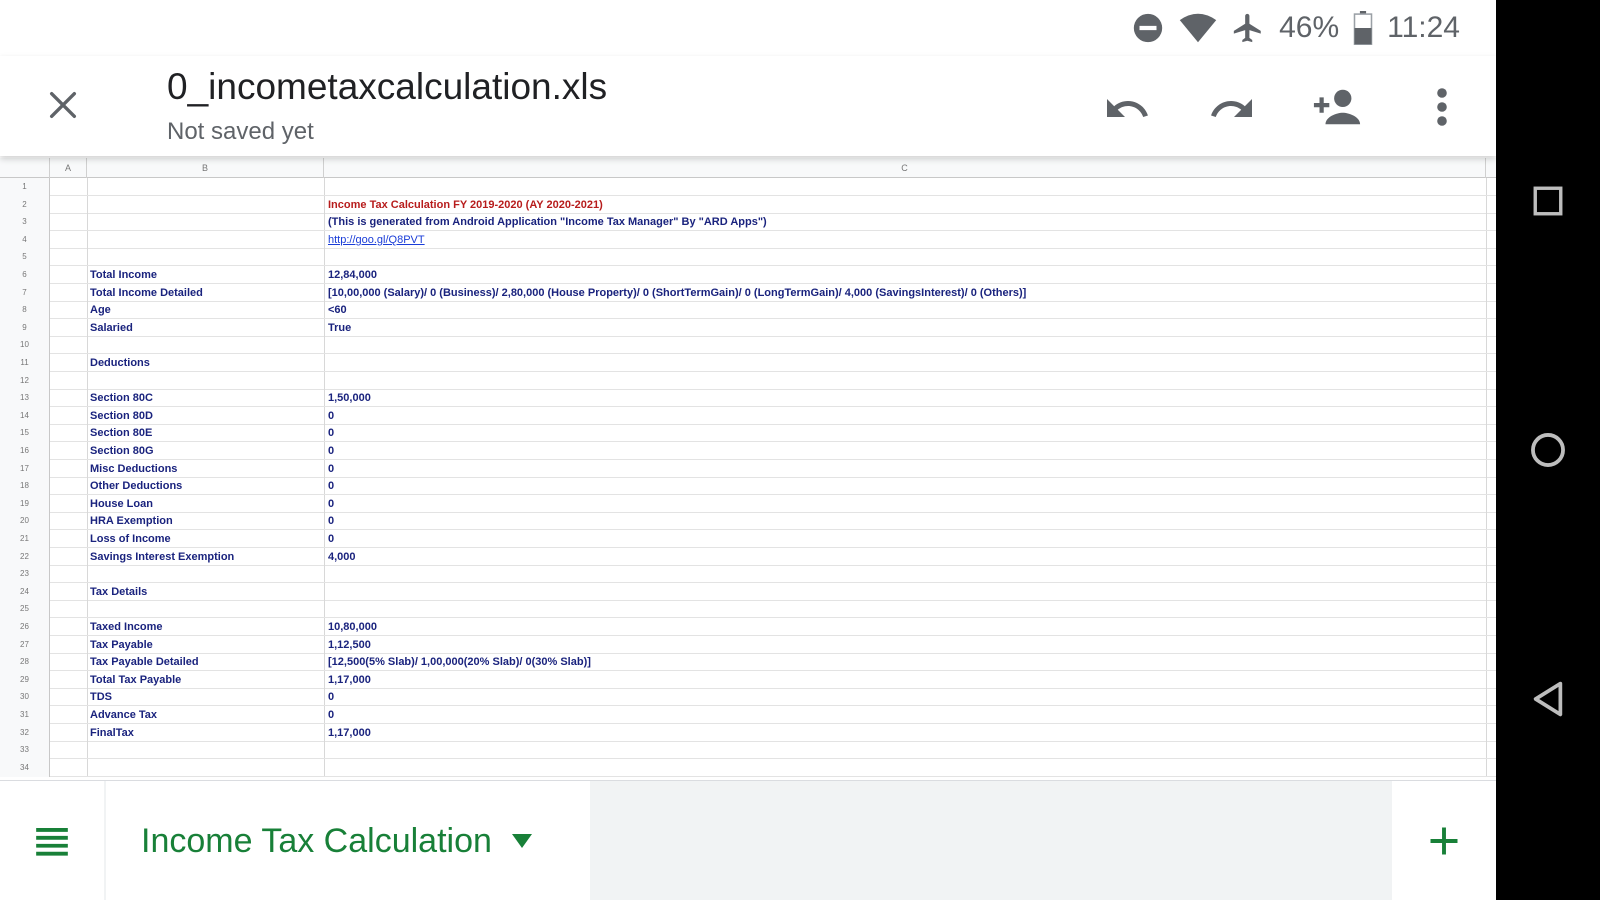 Image resolution: width=1600 pixels, height=900 pixels. I want to click on table-row: 34, so click(748, 767).